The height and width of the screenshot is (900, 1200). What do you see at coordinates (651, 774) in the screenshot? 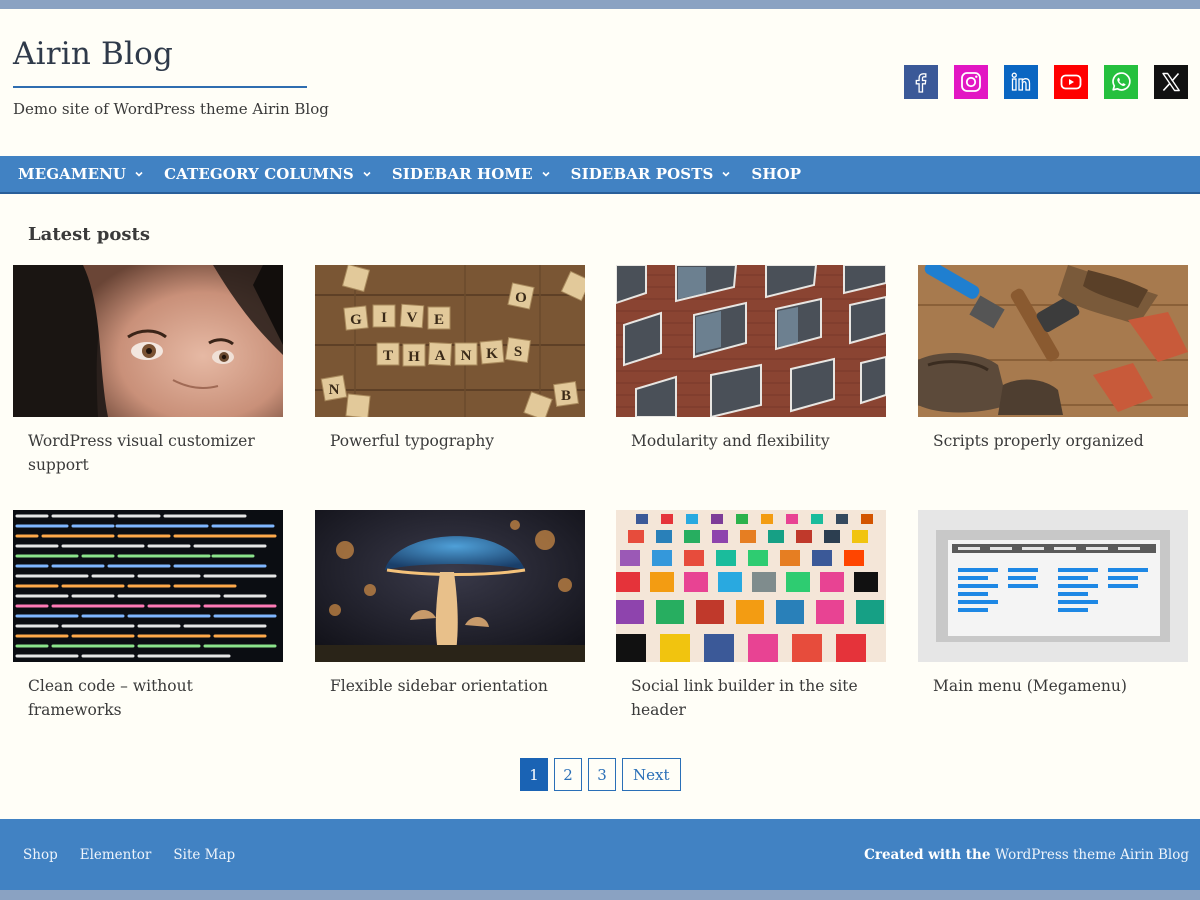
I see `next-page-button: Next` at bounding box center [651, 774].